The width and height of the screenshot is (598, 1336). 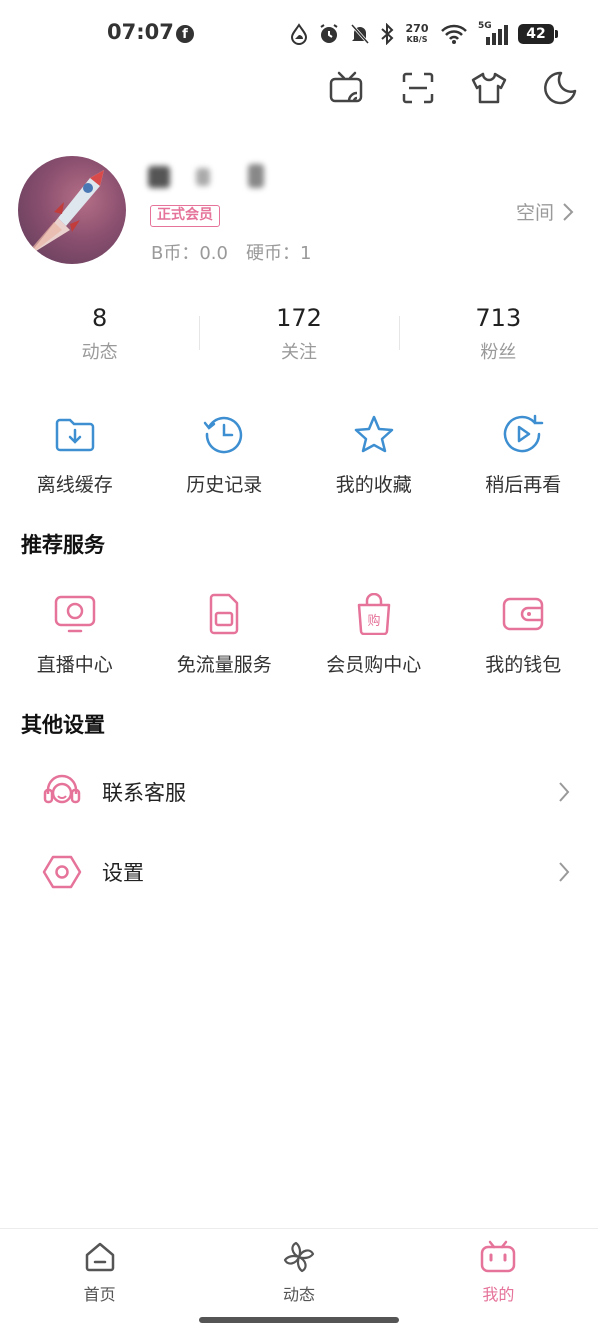 What do you see at coordinates (373, 434) in the screenshot?
I see `star-icon` at bounding box center [373, 434].